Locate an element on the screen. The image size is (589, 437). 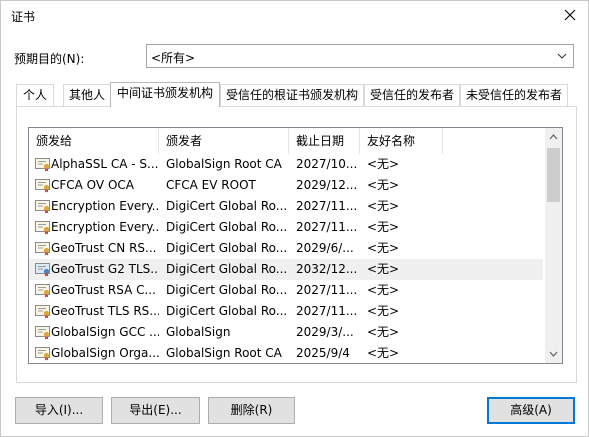
purpose-value: <所有> is located at coordinates (173, 58).